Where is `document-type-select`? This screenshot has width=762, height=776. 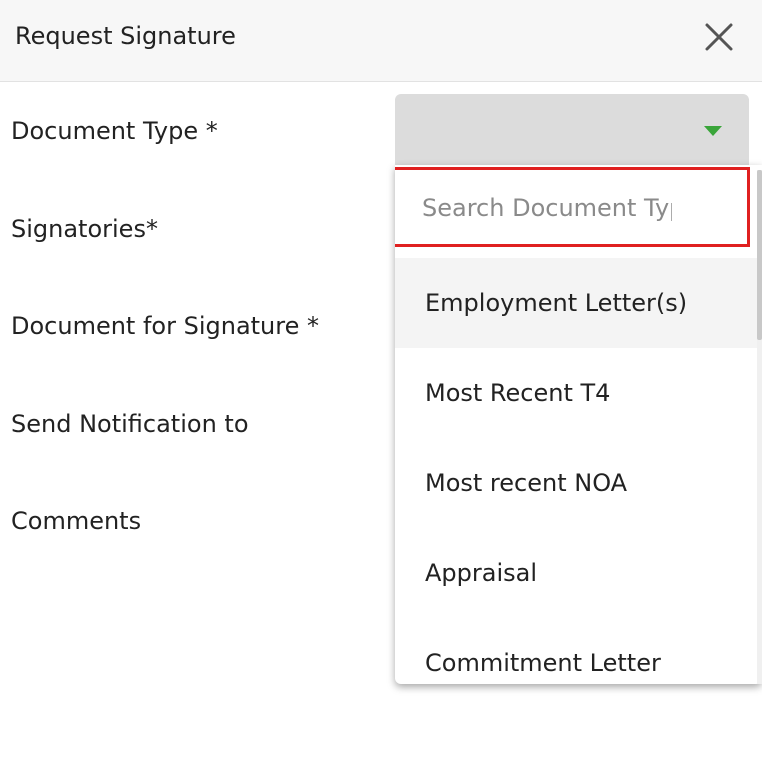 document-type-select is located at coordinates (572, 132).